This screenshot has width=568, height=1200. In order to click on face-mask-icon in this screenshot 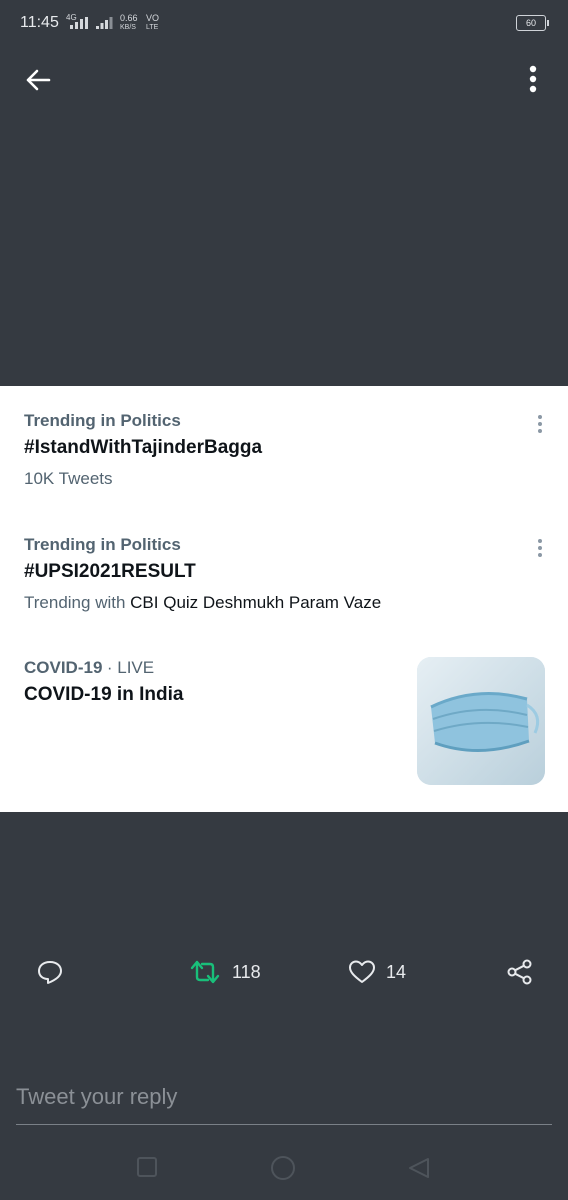, I will do `click(481, 721)`.